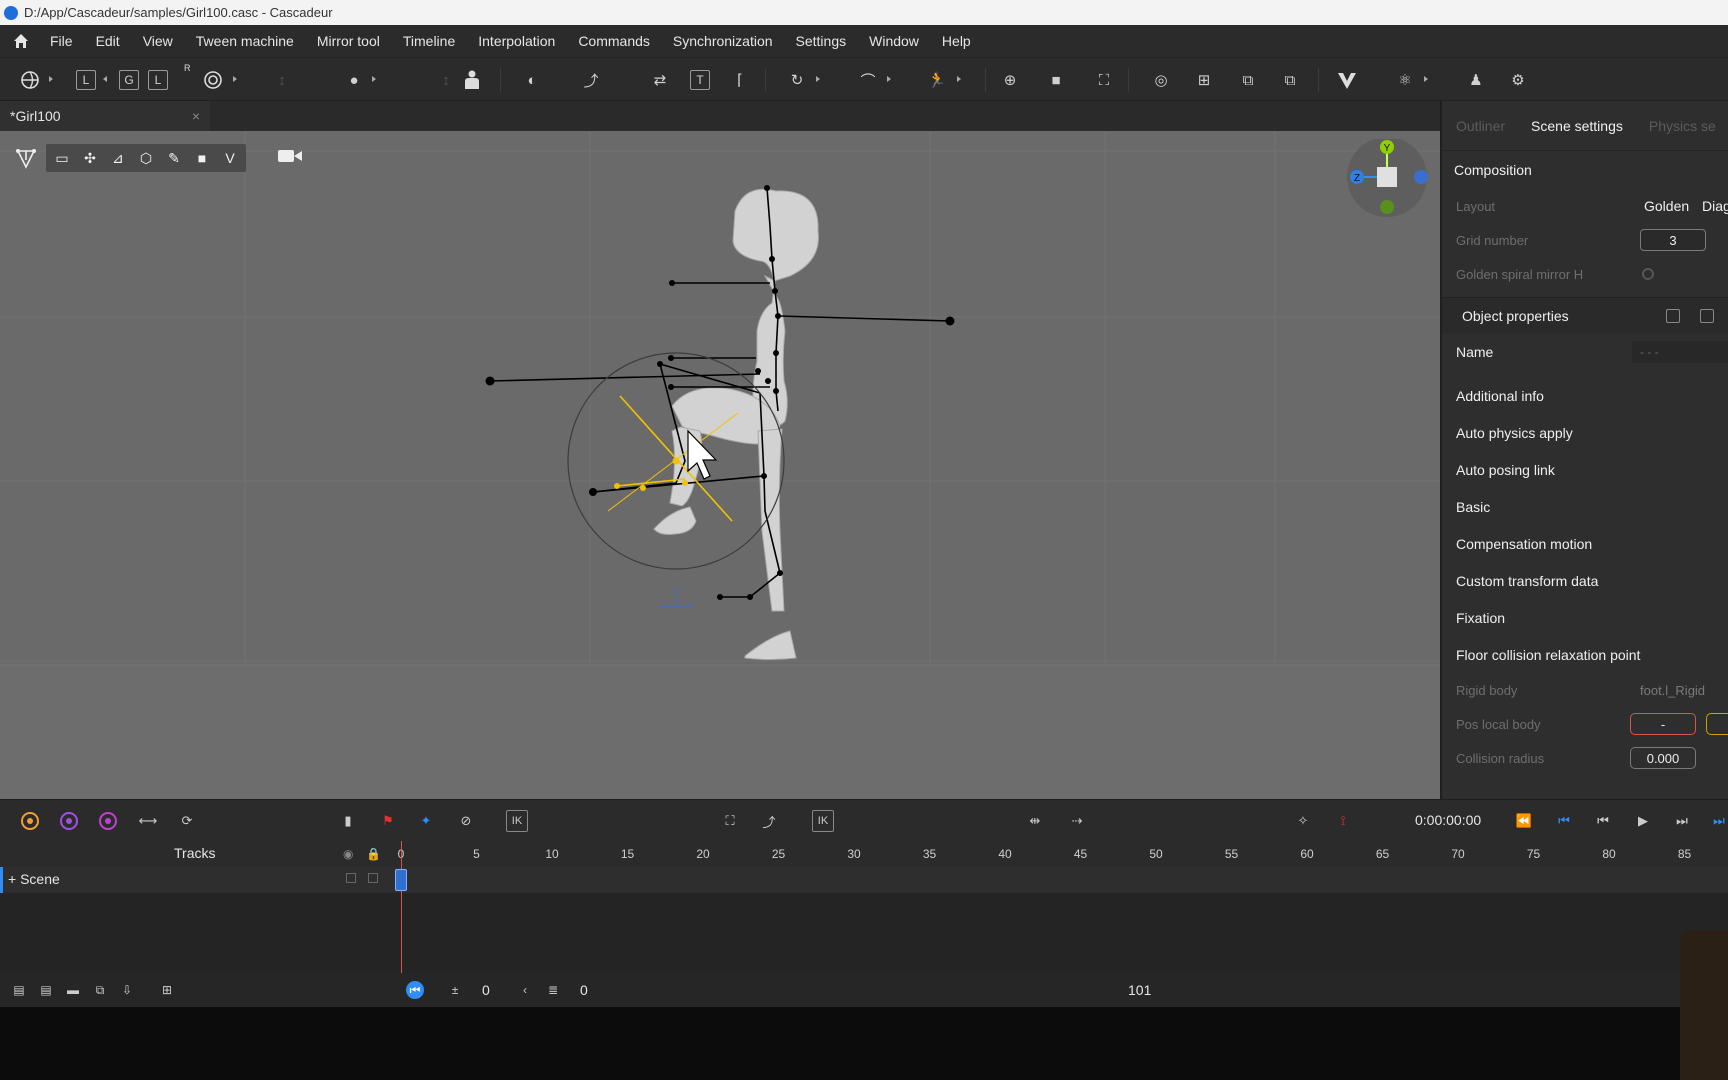 The height and width of the screenshot is (1080, 1728). Describe the element at coordinates (591, 80) in the screenshot. I see `interpolation-icon: ⤴` at that location.